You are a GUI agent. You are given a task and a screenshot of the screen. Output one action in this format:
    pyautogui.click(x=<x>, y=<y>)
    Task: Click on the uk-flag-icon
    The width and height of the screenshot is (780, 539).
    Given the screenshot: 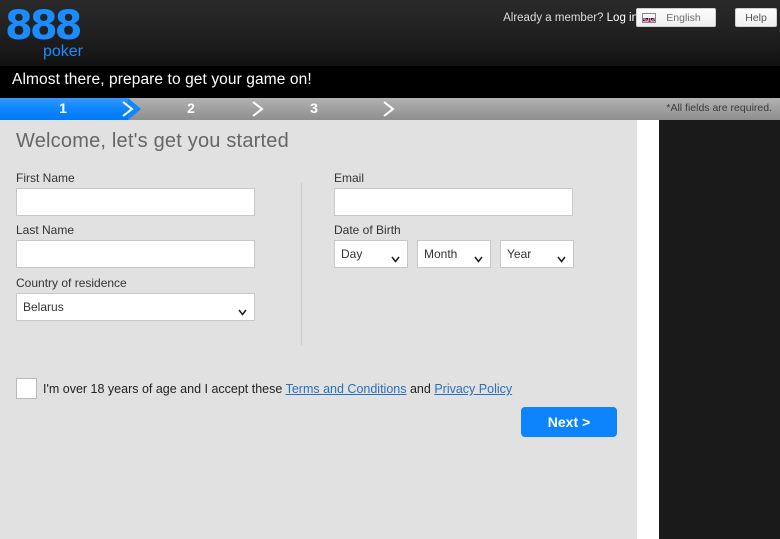 What is the action you would take?
    pyautogui.click(x=649, y=17)
    